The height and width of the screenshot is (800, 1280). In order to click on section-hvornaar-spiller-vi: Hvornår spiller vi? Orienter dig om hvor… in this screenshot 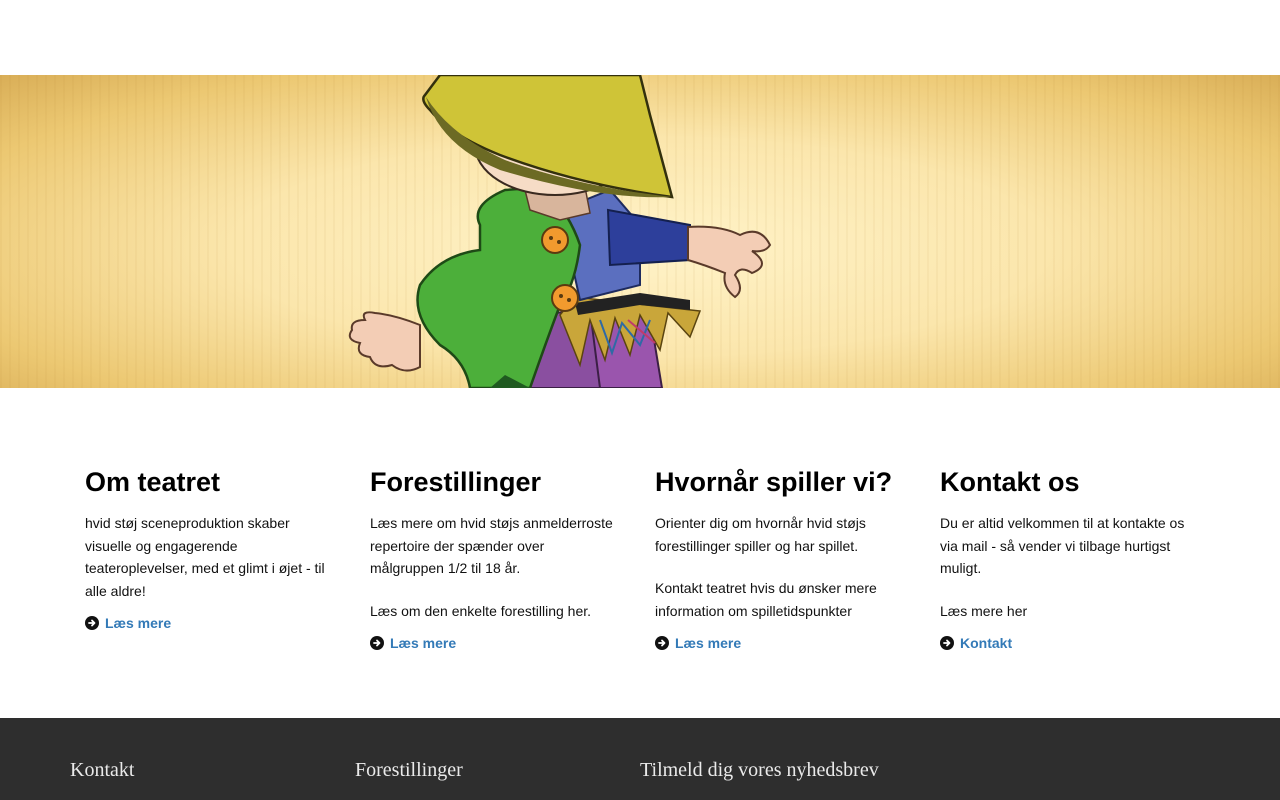, I will do `click(777, 558)`.